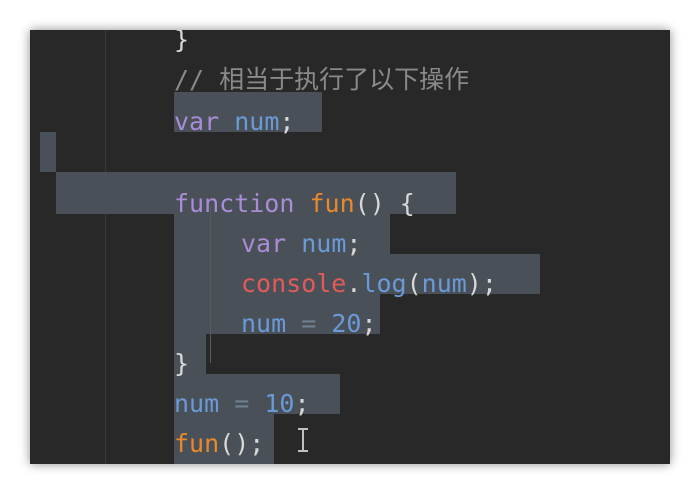  I want to click on code-line: function fun() {, so click(294, 204).